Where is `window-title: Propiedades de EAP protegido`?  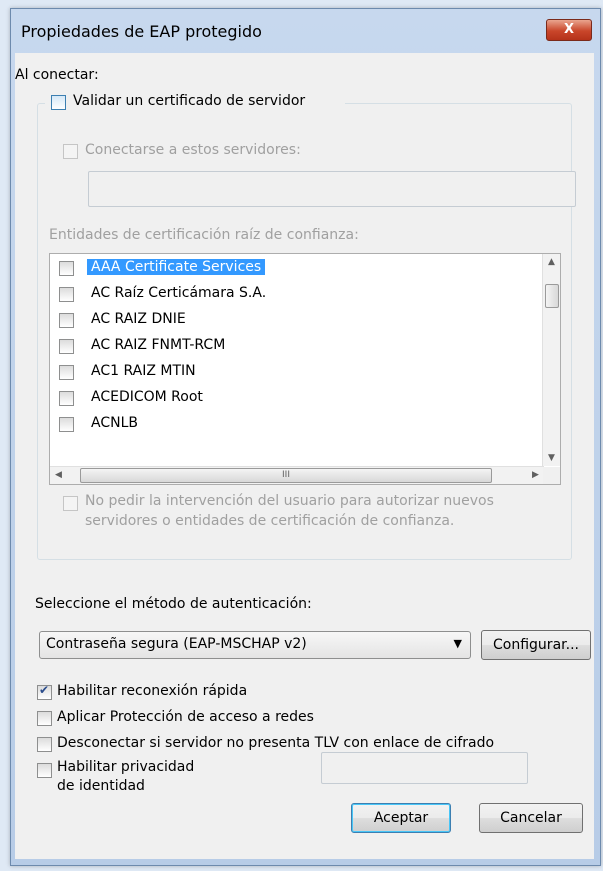 window-title: Propiedades de EAP protegido is located at coordinates (141, 31).